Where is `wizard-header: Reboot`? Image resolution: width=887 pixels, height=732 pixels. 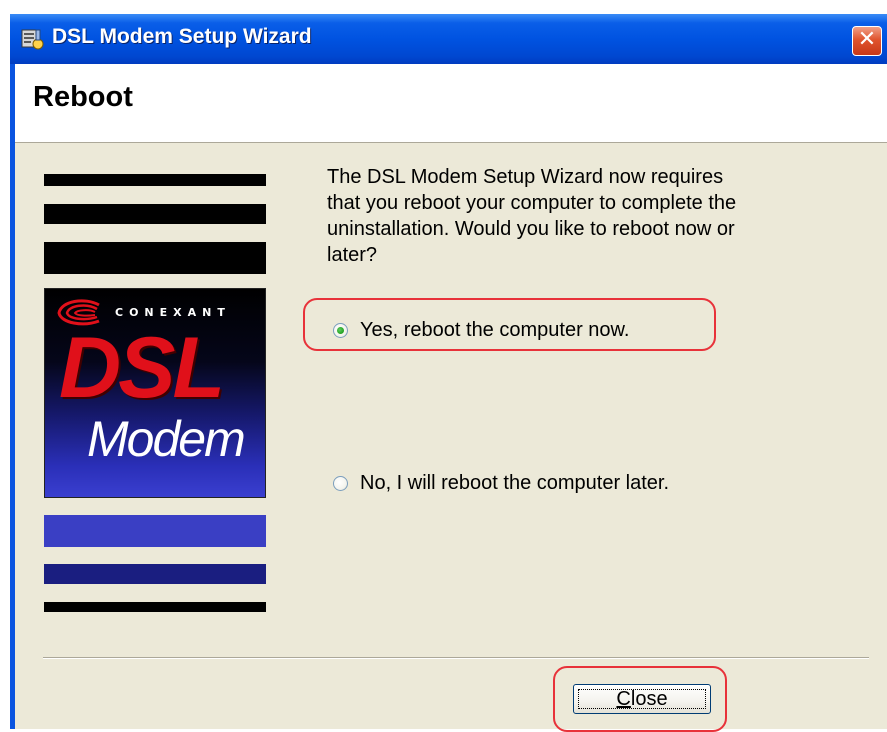 wizard-header: Reboot is located at coordinates (451, 103).